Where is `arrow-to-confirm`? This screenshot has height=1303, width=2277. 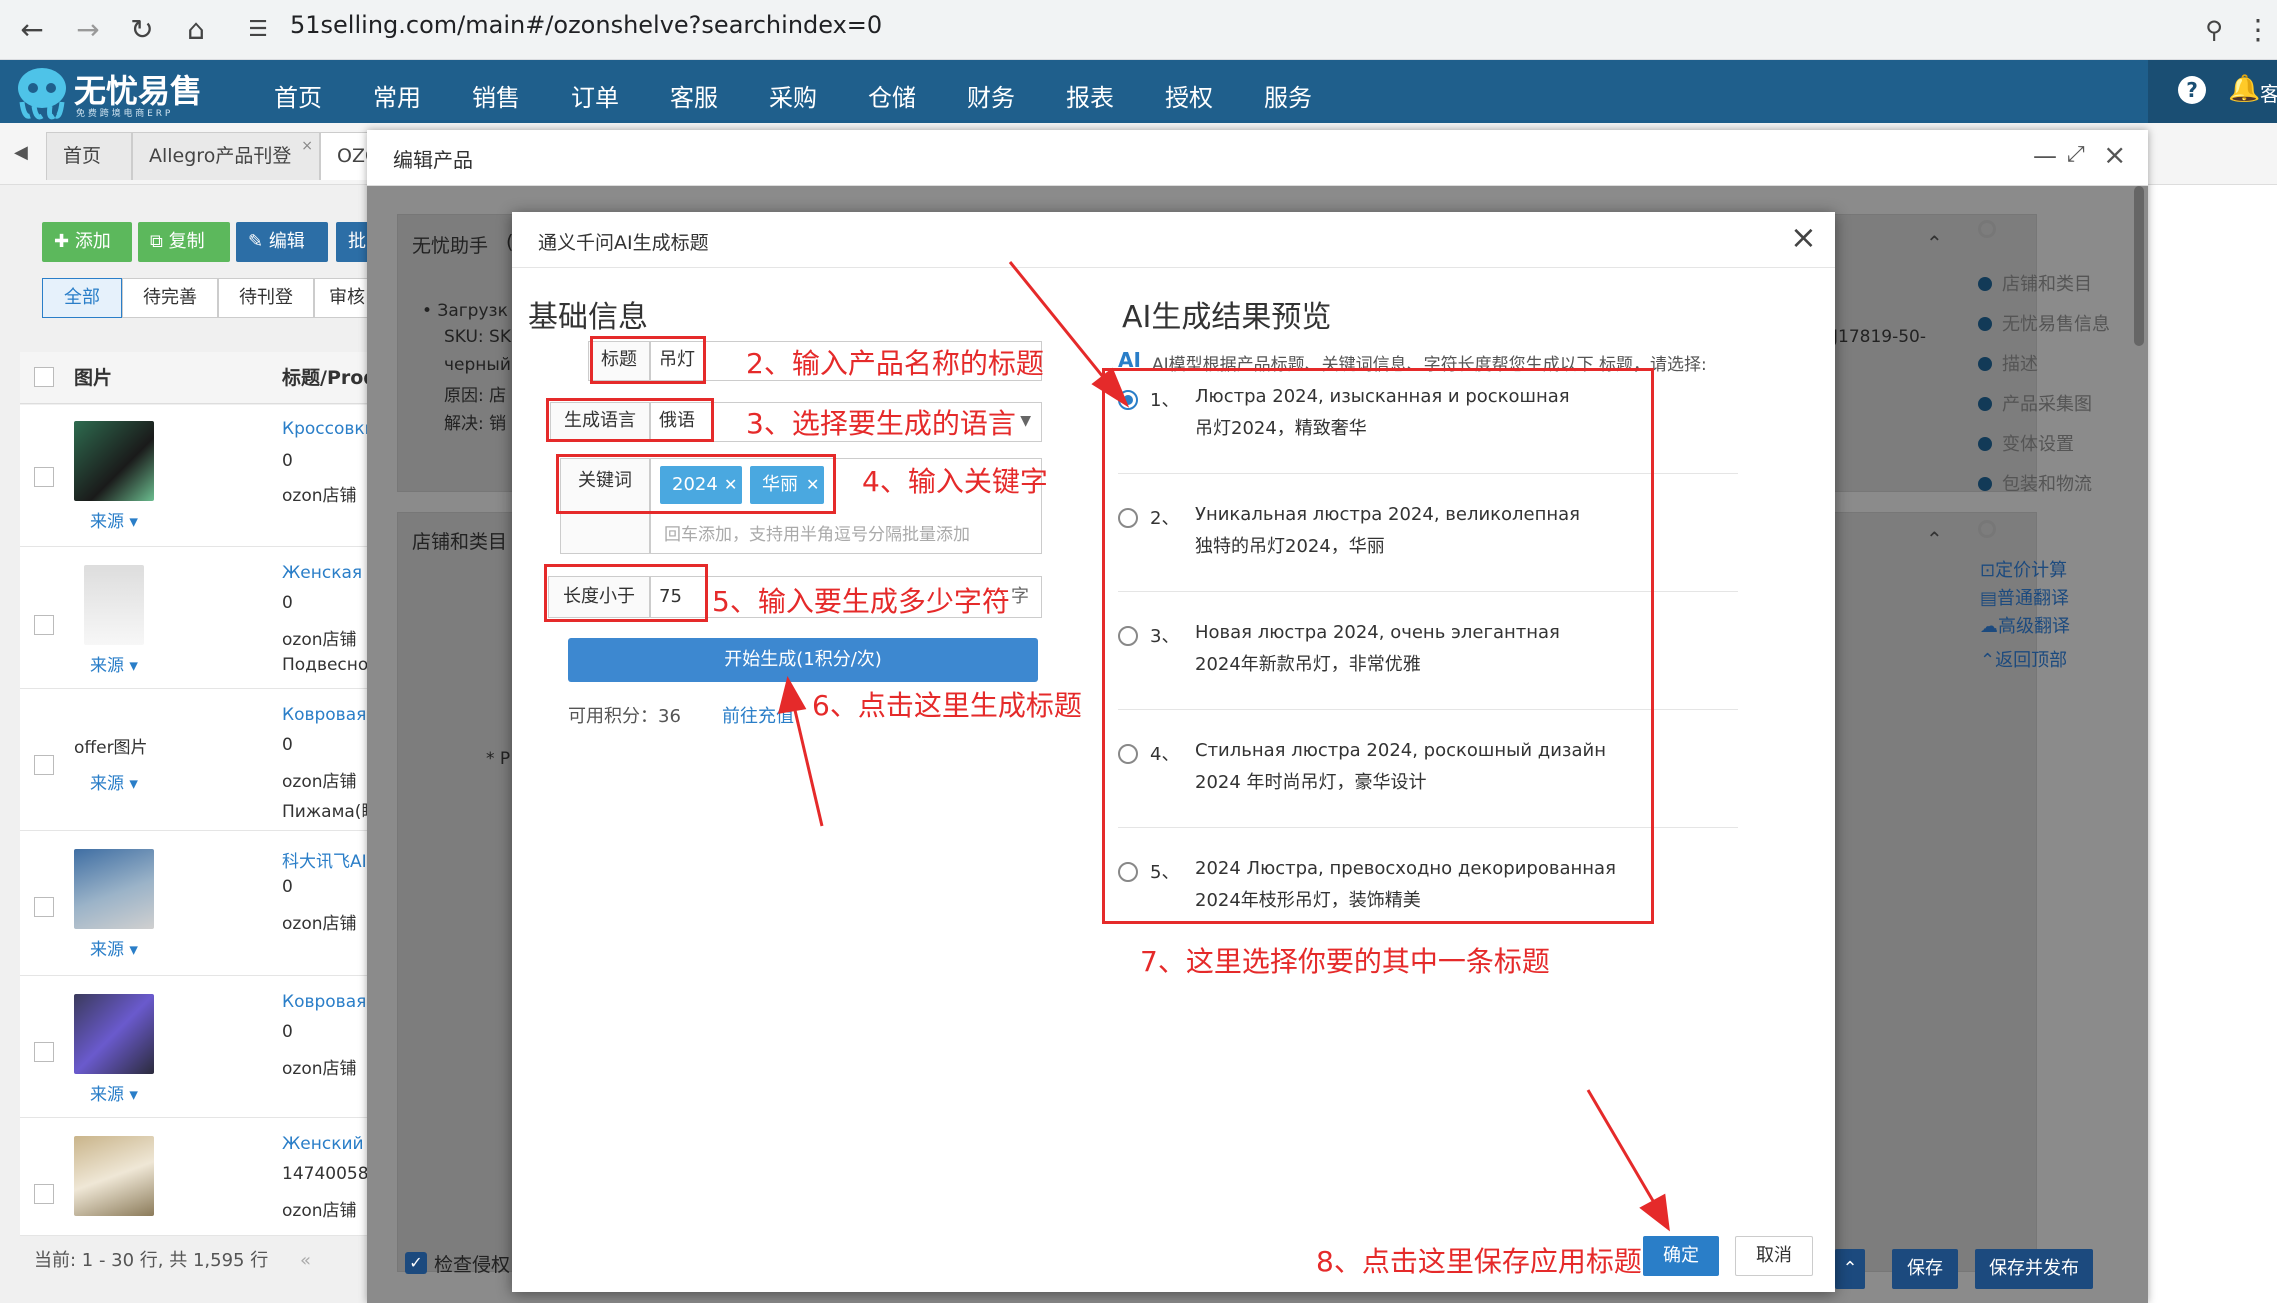 arrow-to-confirm is located at coordinates (1622, 1148).